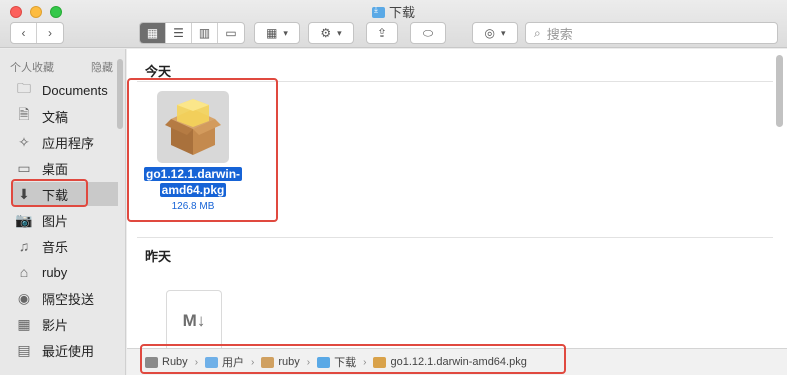 This screenshot has width=787, height=375. What do you see at coordinates (66, 272) in the screenshot?
I see `sidebar-item-home: ⌂ ruby` at bounding box center [66, 272].